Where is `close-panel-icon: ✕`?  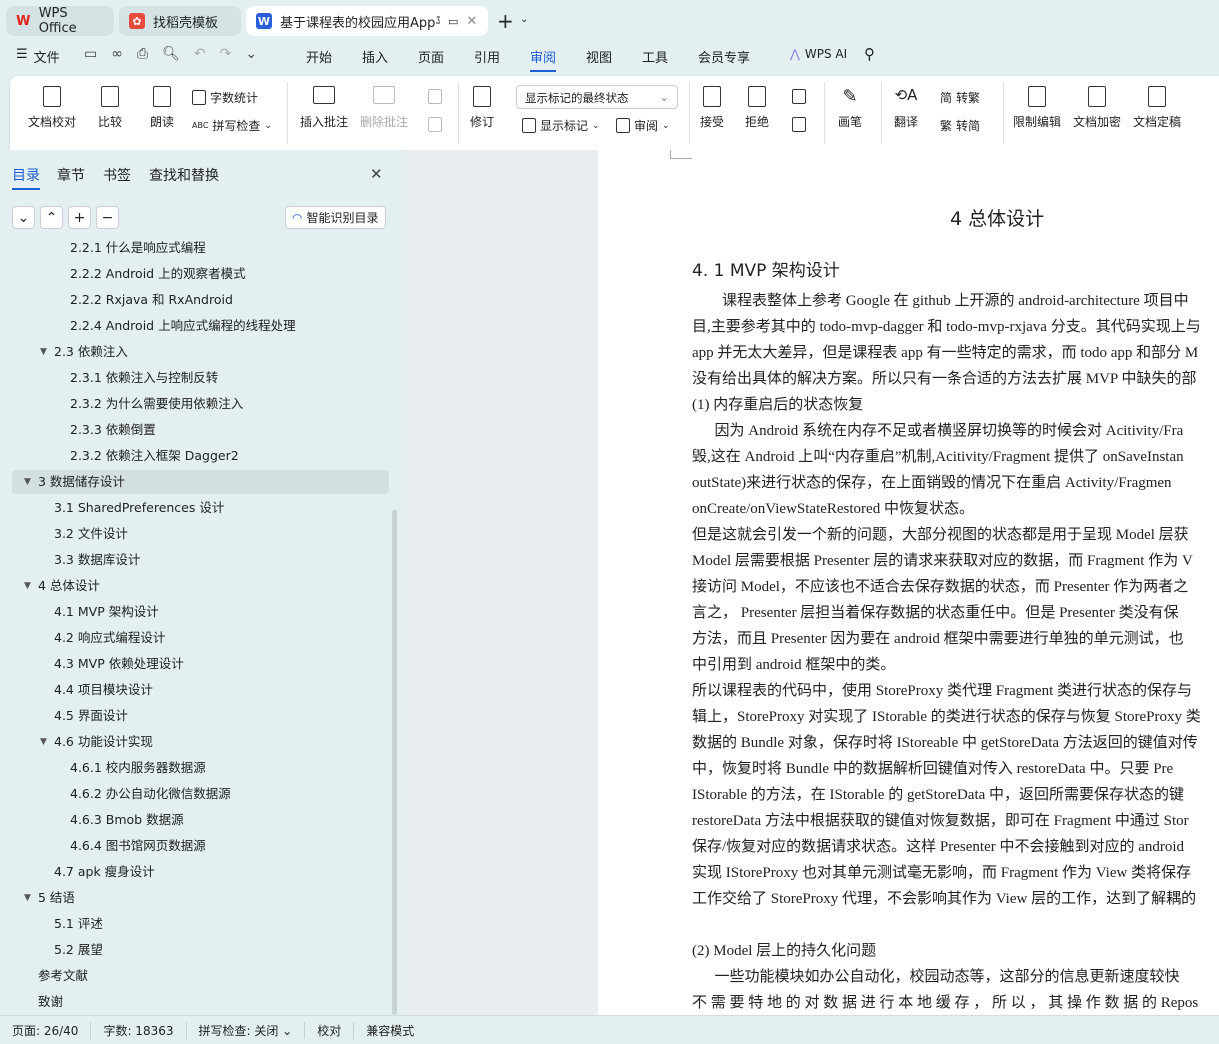
close-panel-icon: ✕ is located at coordinates (376, 174).